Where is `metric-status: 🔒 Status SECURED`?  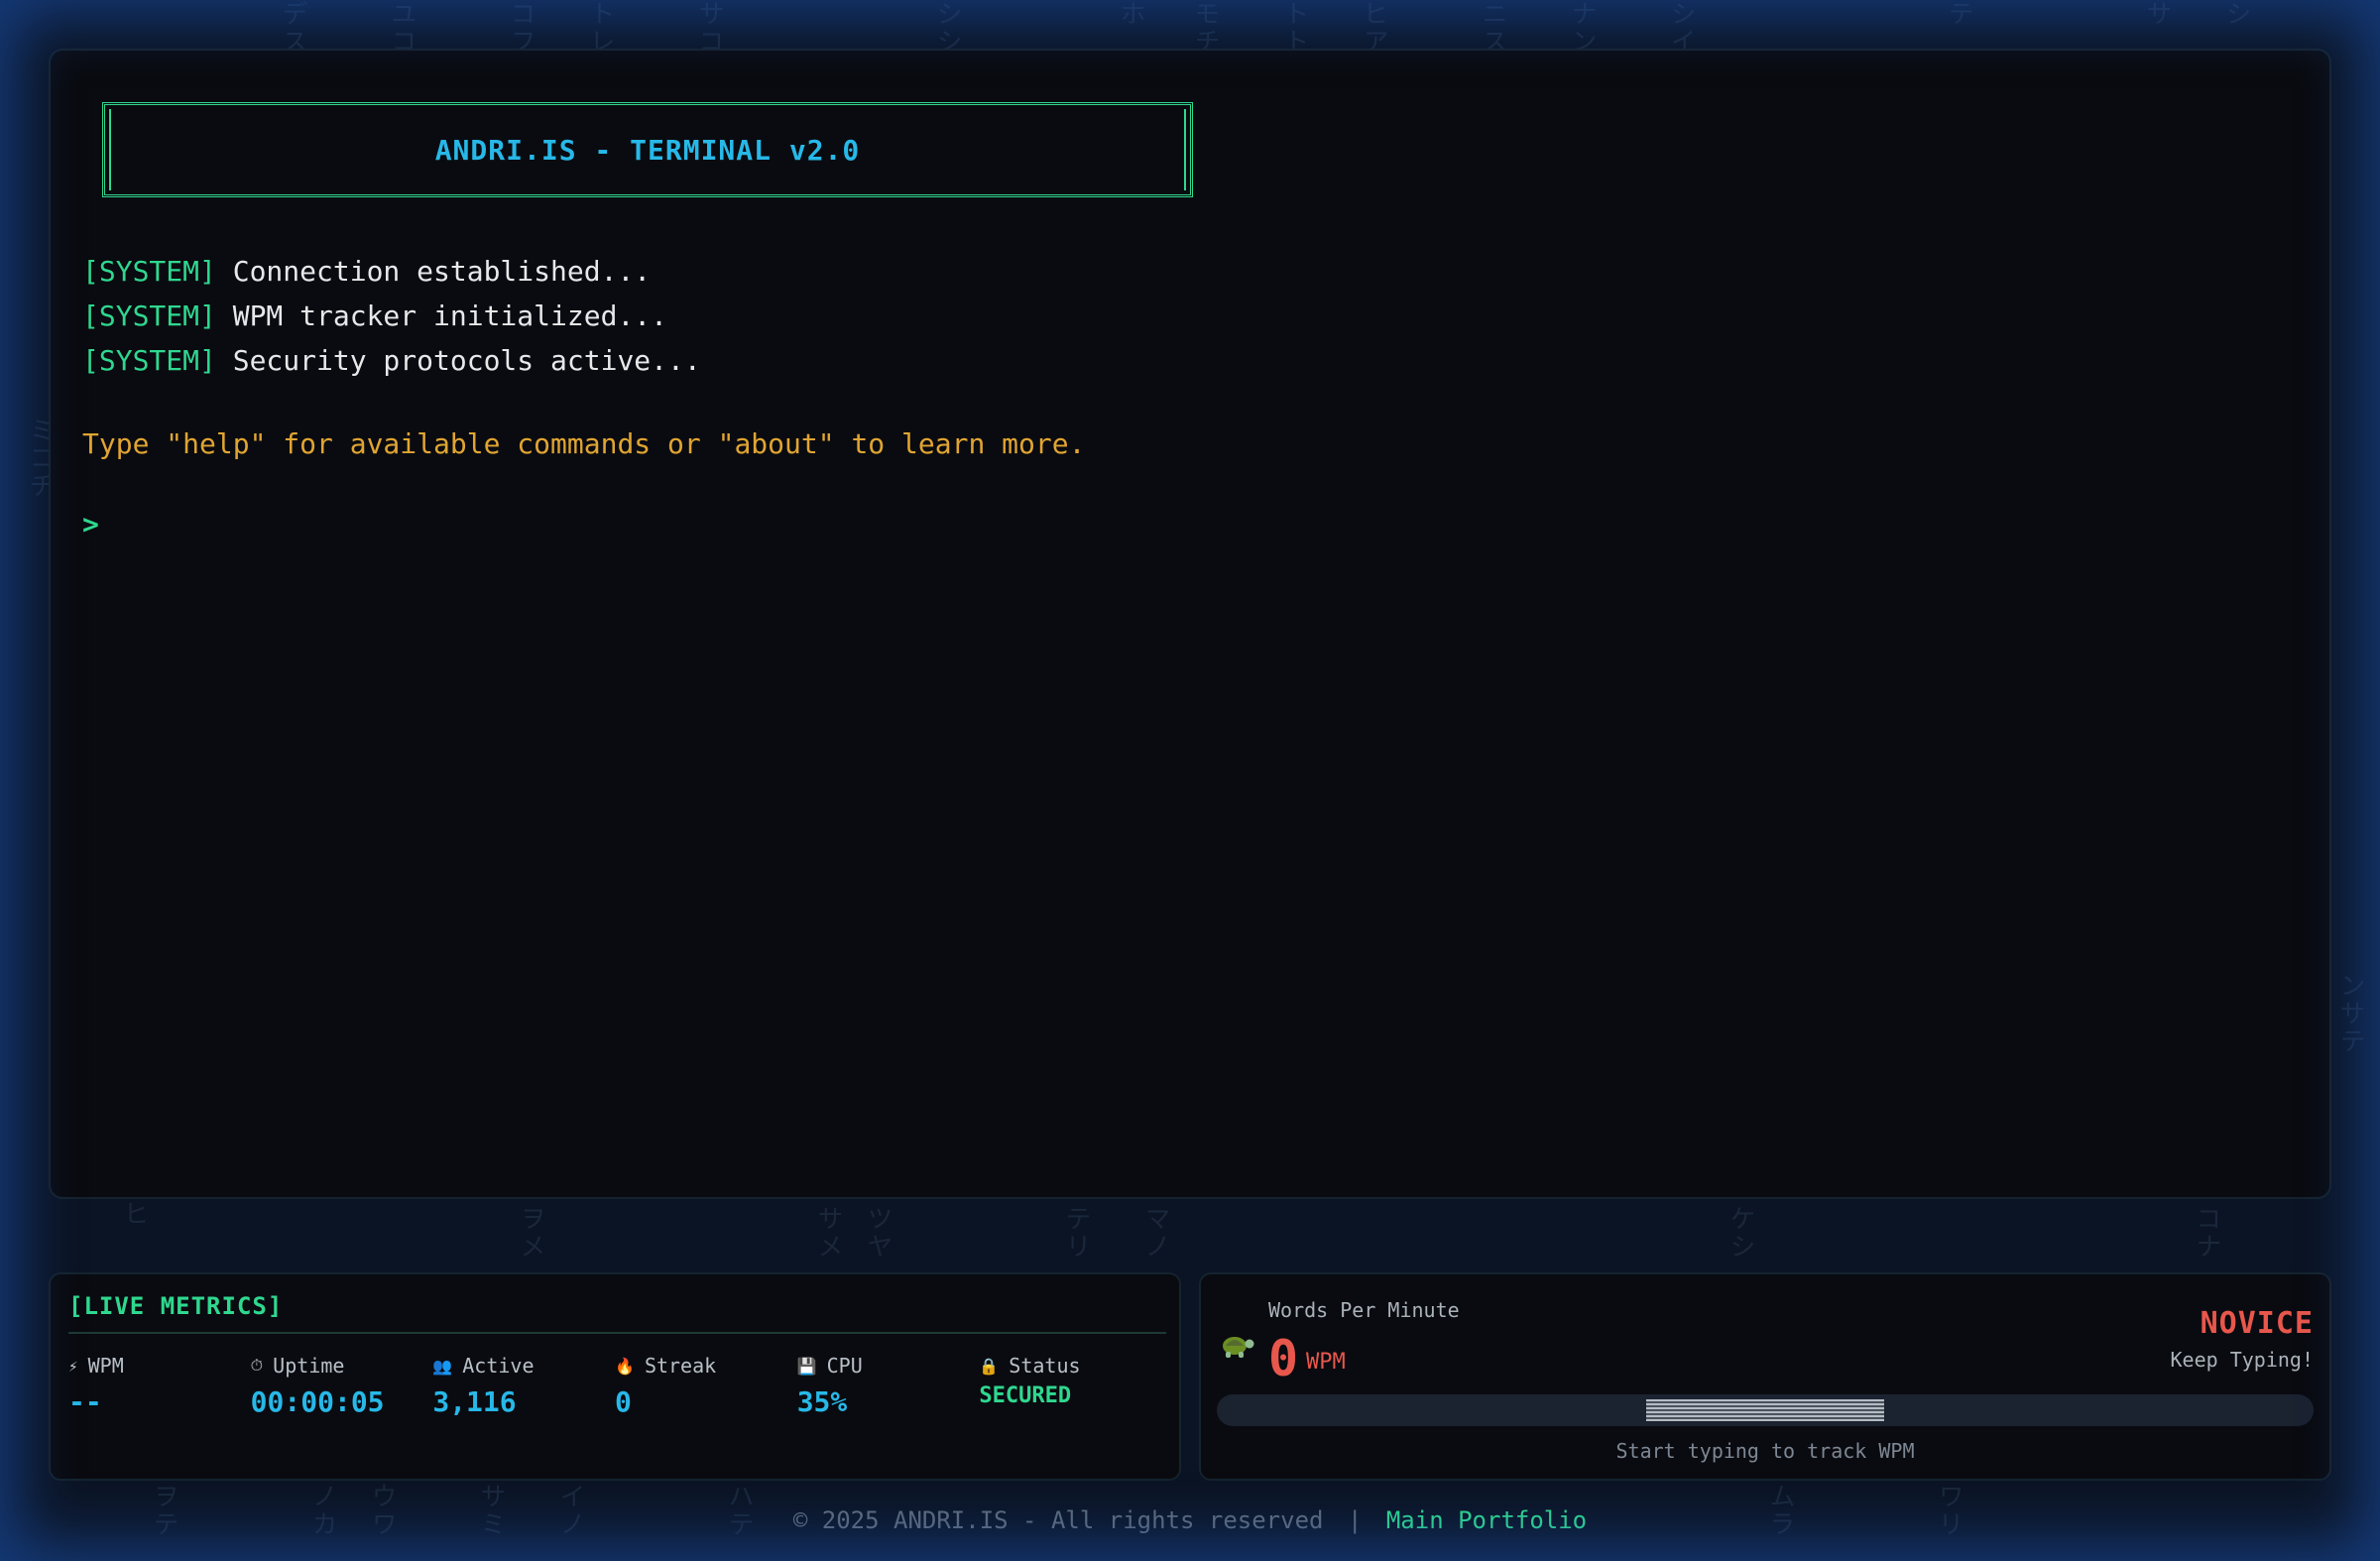
metric-status: 🔒 Status SECURED is located at coordinates (1070, 1386).